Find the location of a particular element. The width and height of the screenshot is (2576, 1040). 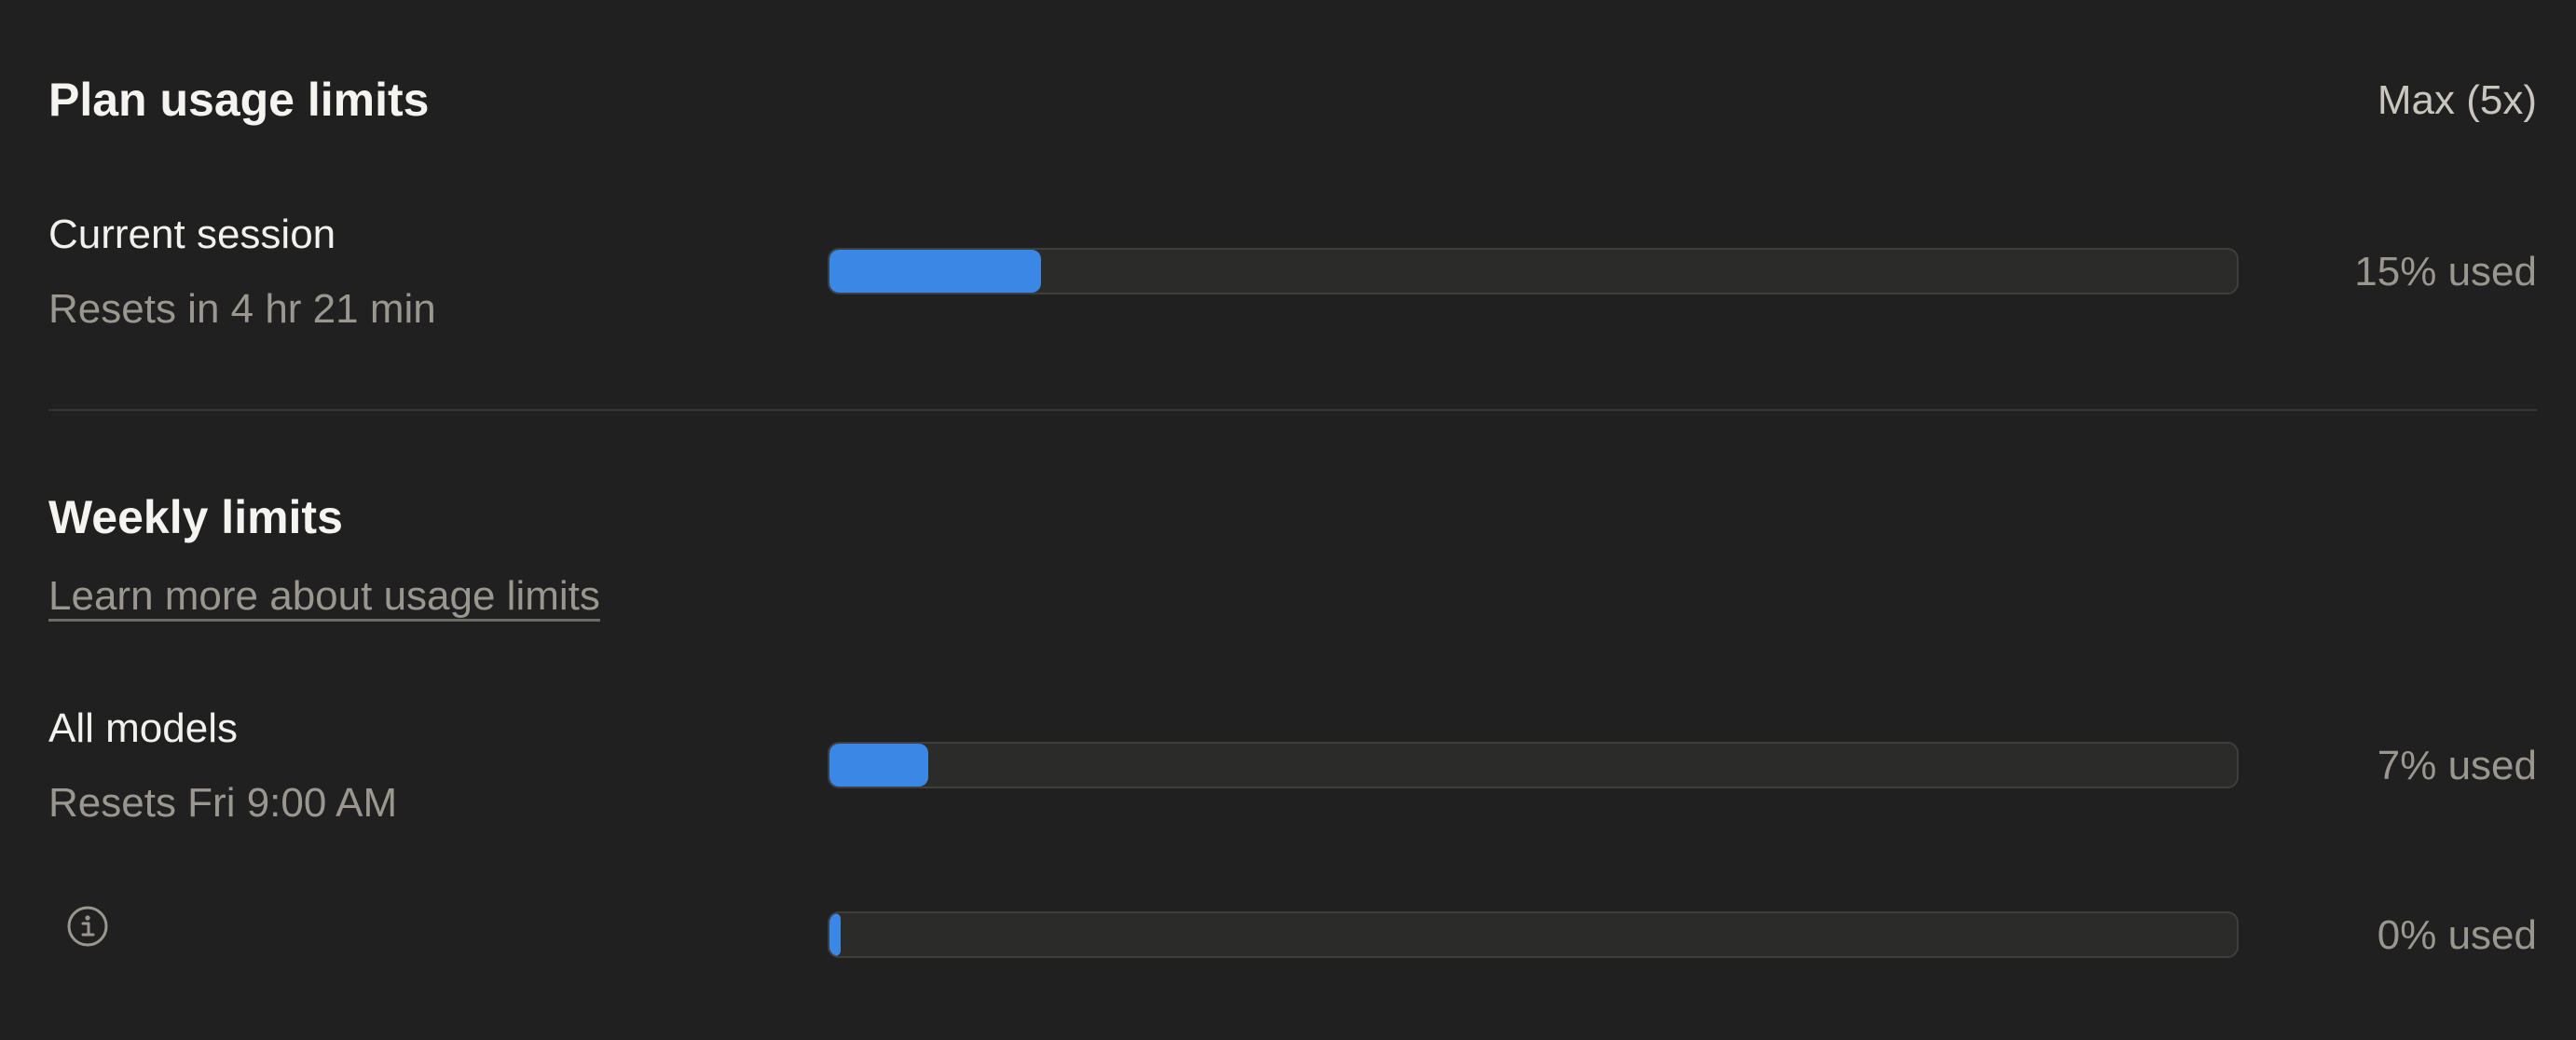

current-session-usage-percent: 15% used is located at coordinates (2445, 271).